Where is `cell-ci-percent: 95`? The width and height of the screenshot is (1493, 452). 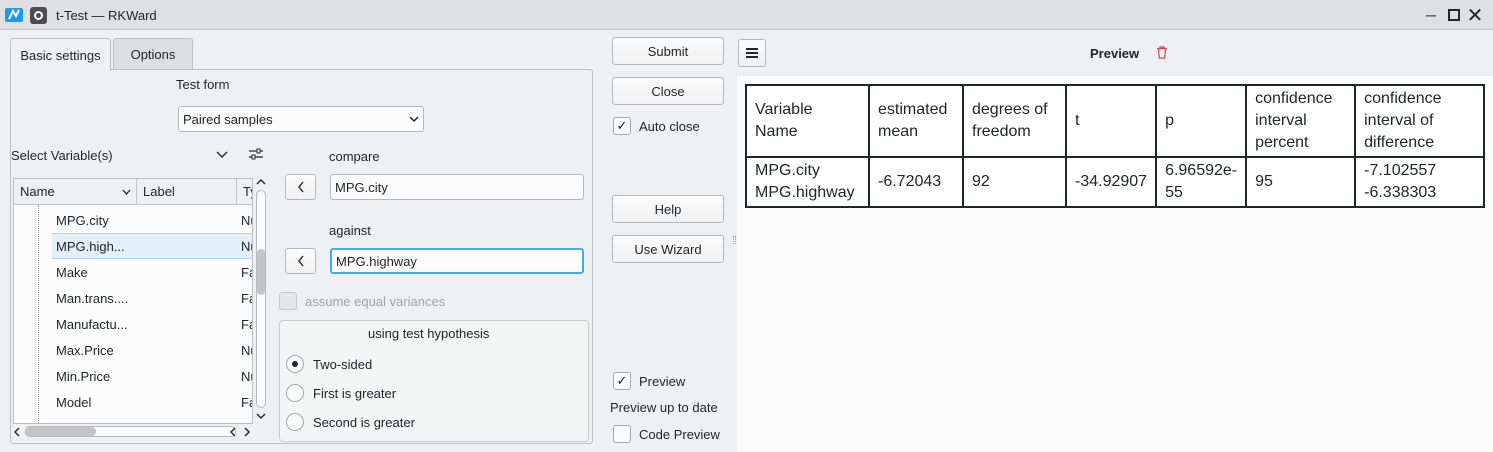 cell-ci-percent: 95 is located at coordinates (1301, 182).